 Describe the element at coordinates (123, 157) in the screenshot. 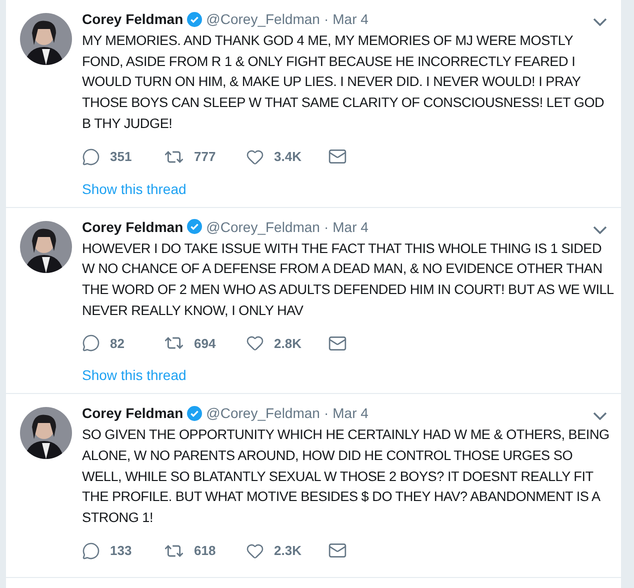

I see `reply-button: 351` at that location.